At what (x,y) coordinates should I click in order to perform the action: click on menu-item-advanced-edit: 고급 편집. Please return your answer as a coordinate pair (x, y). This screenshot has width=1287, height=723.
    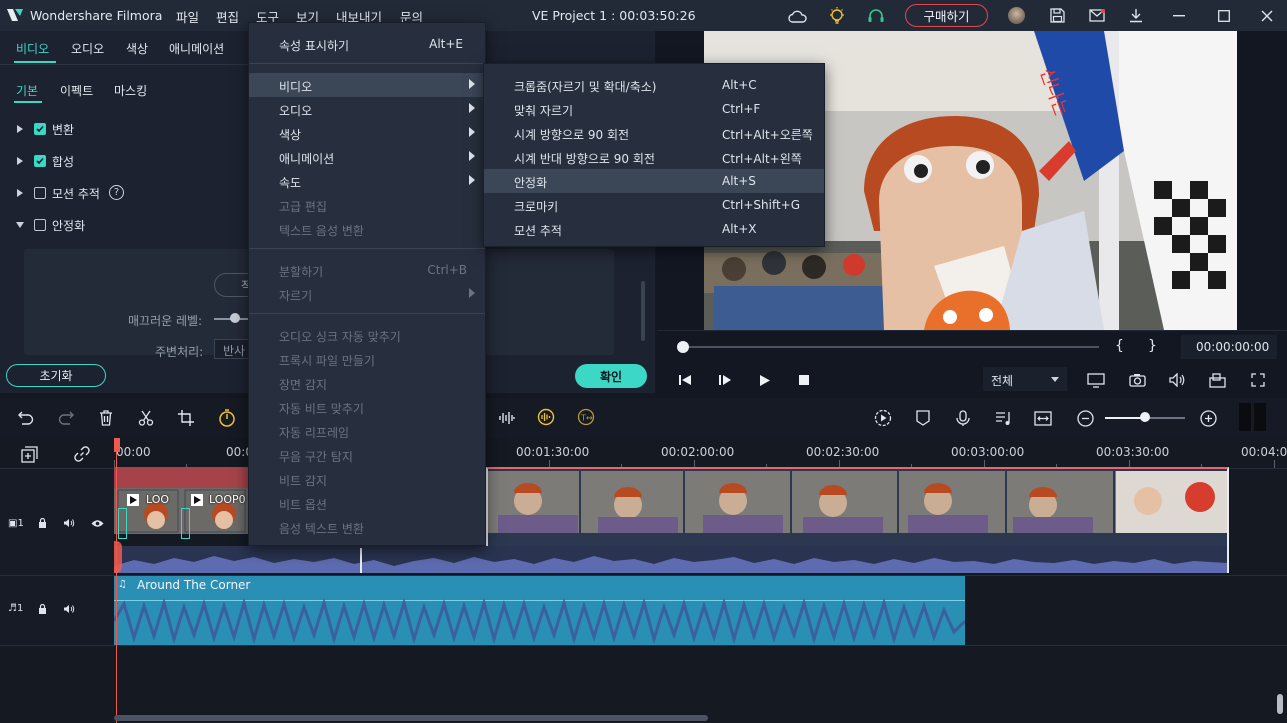
    Looking at the image, I should click on (367, 205).